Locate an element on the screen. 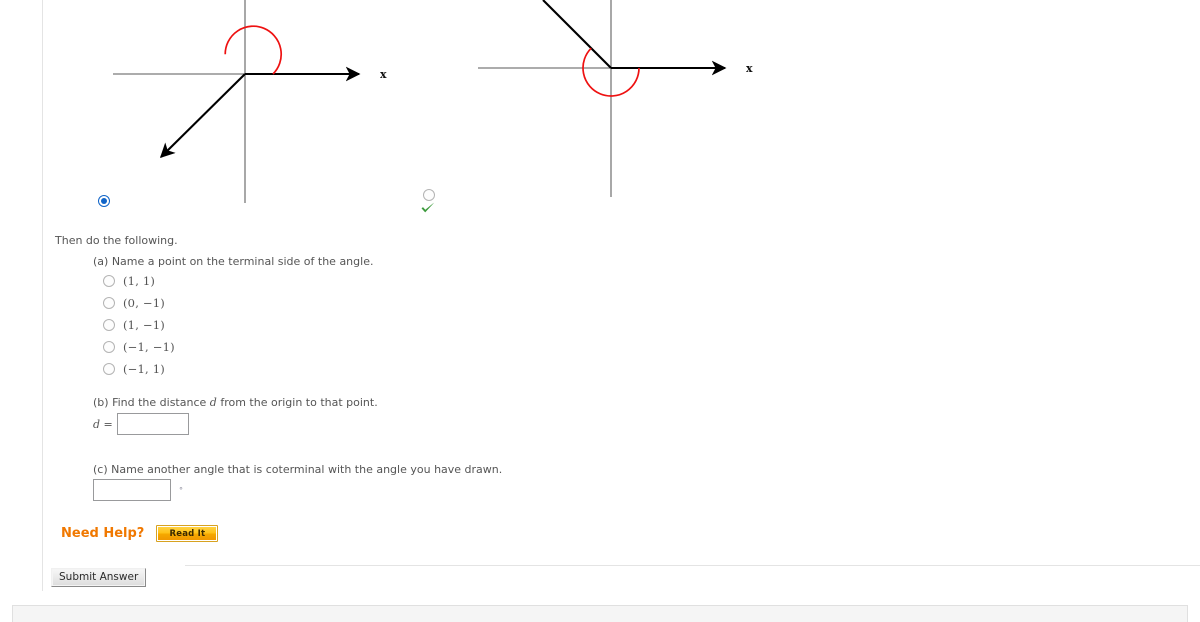 The height and width of the screenshot is (622, 1200). part-b-field-label: d = is located at coordinates (103, 424).